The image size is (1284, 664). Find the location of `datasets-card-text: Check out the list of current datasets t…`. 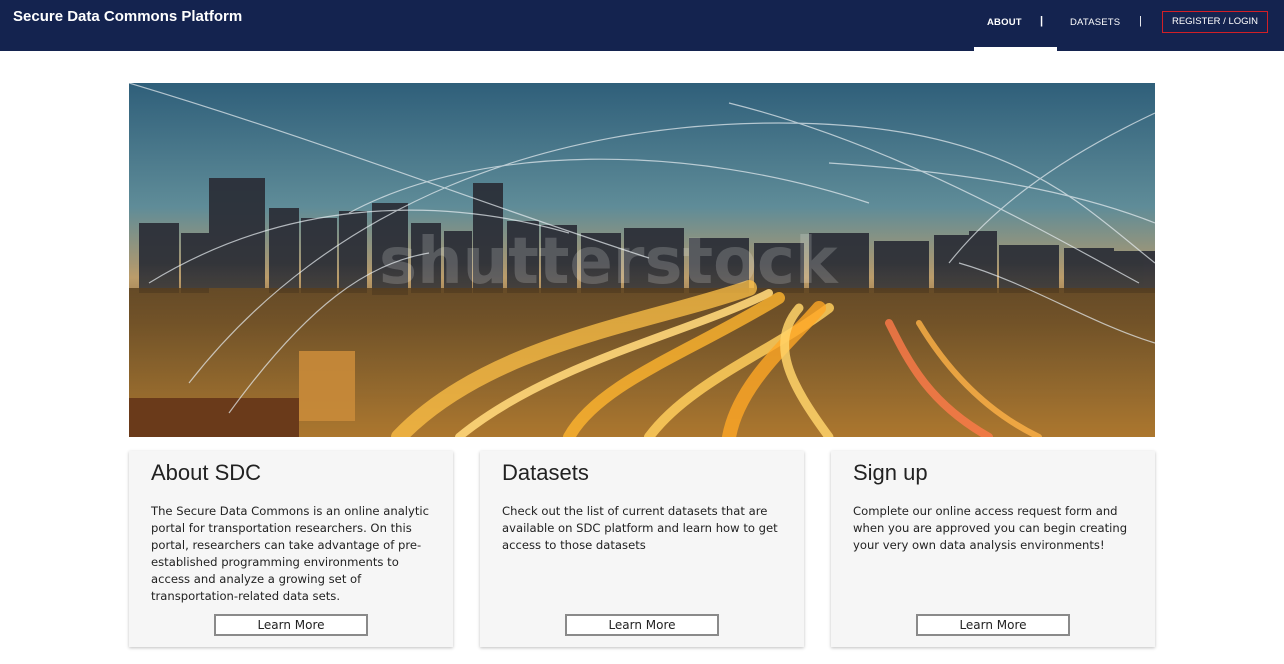

datasets-card-text: Check out the list of current datasets t… is located at coordinates (640, 528).